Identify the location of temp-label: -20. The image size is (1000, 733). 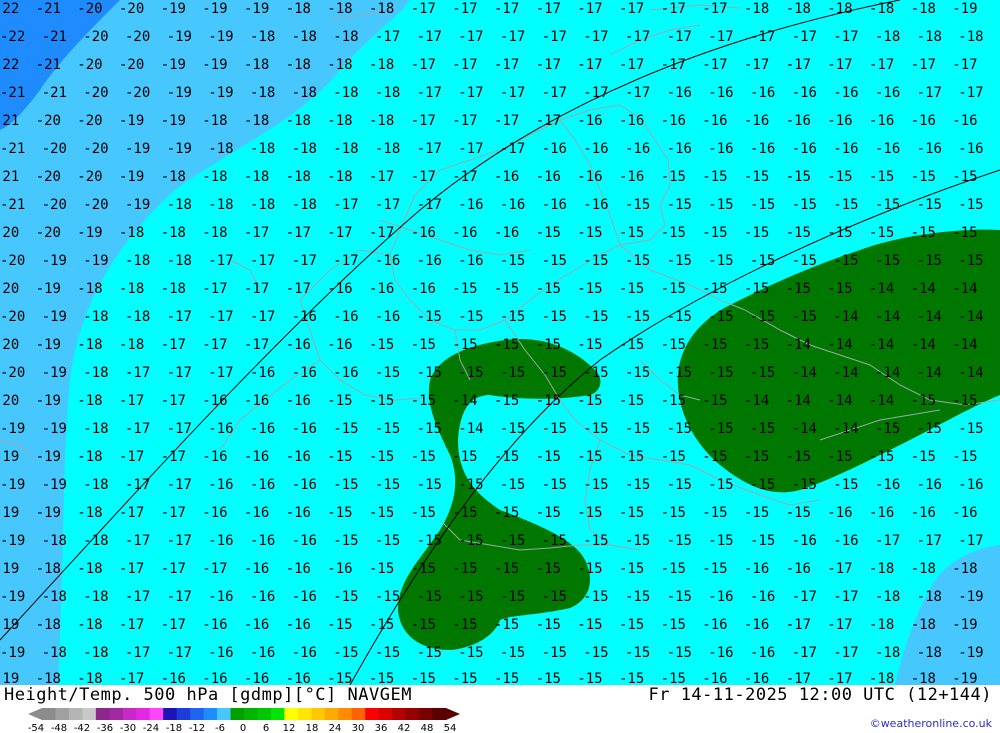
(48, 177).